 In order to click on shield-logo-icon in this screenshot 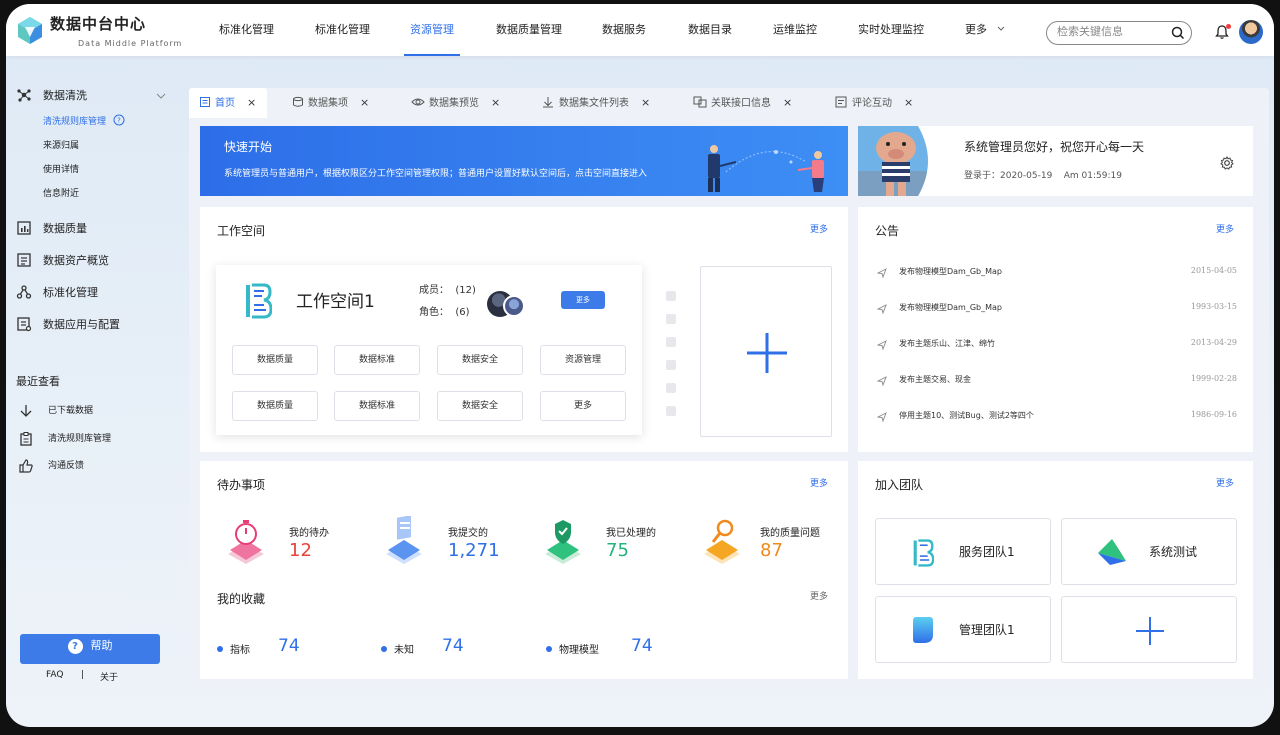, I will do `click(923, 630)`.